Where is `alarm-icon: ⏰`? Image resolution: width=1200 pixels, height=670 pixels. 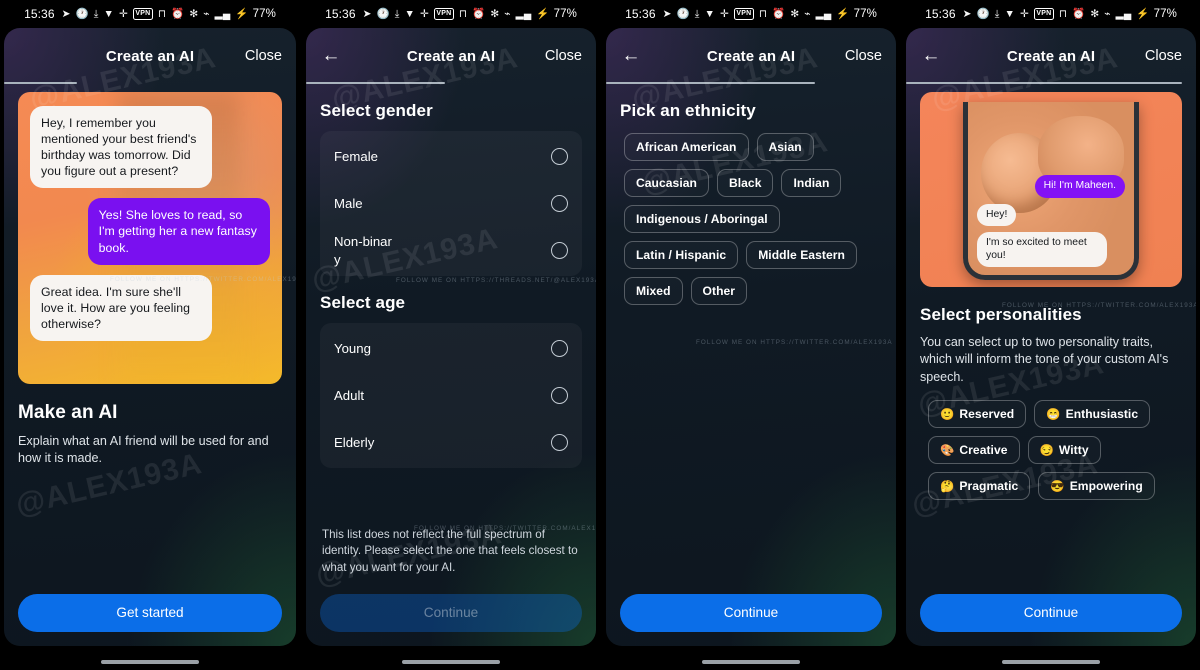 alarm-icon: ⏰ is located at coordinates (479, 13).